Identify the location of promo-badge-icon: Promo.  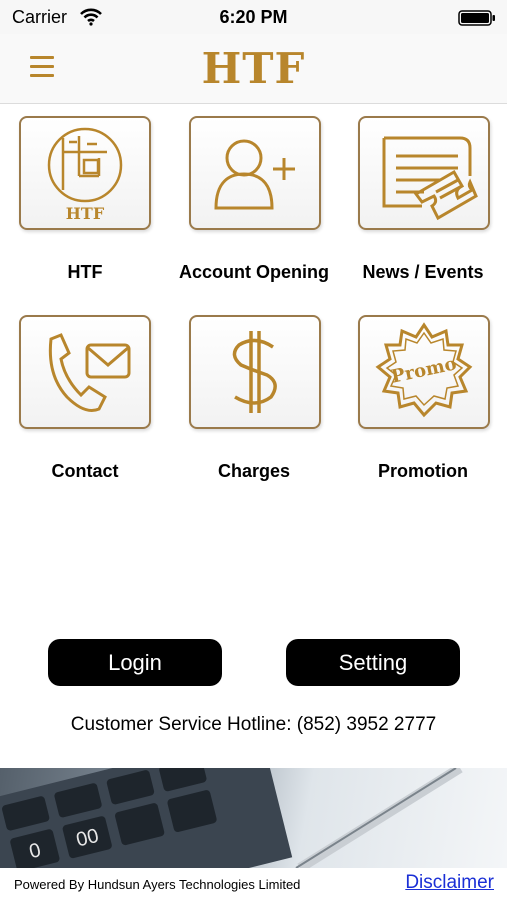
(424, 370).